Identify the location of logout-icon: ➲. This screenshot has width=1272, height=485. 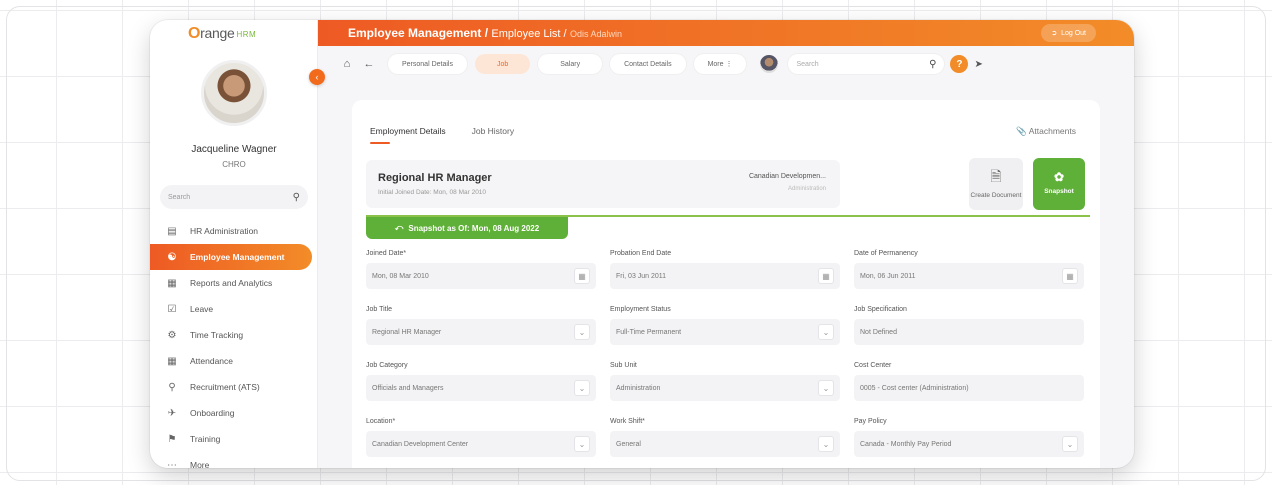
(1054, 33).